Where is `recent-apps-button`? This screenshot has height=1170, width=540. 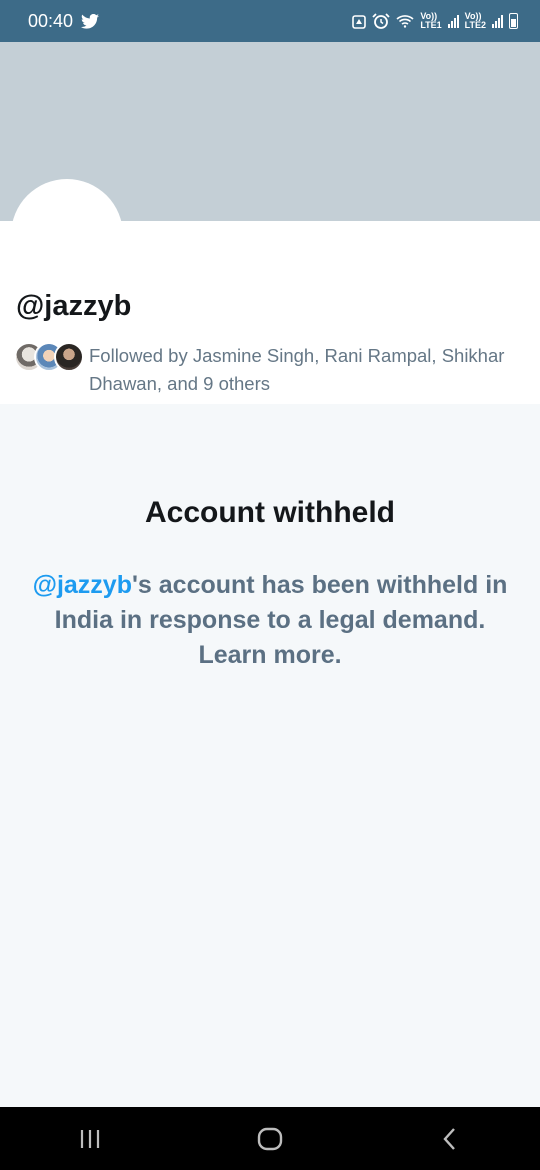
recent-apps-button is located at coordinates (90, 1139).